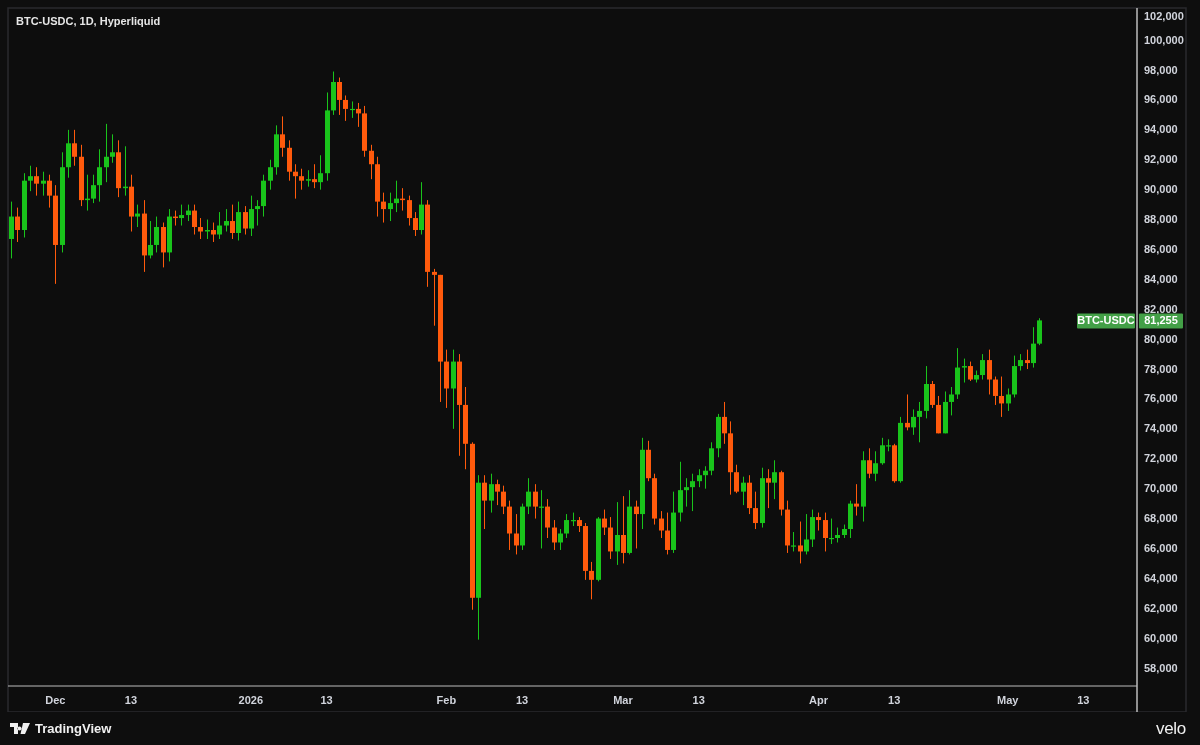 This screenshot has height=745, width=1200. Describe the element at coordinates (623, 700) in the screenshot. I see `time-axis-label: Mar` at that location.